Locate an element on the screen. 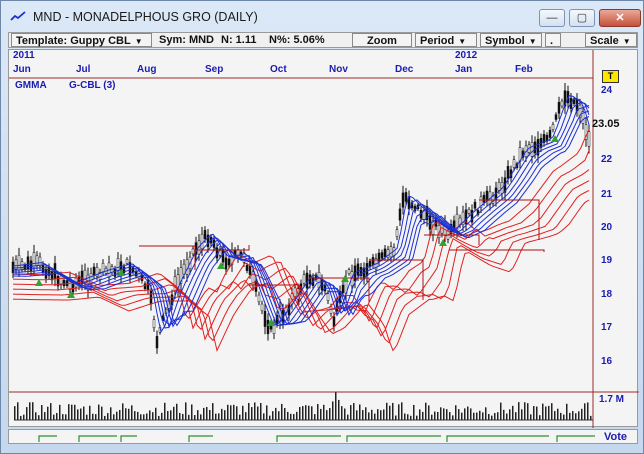 The height and width of the screenshot is (454, 644). gmma-indicator-label: GMMA is located at coordinates (31, 85).